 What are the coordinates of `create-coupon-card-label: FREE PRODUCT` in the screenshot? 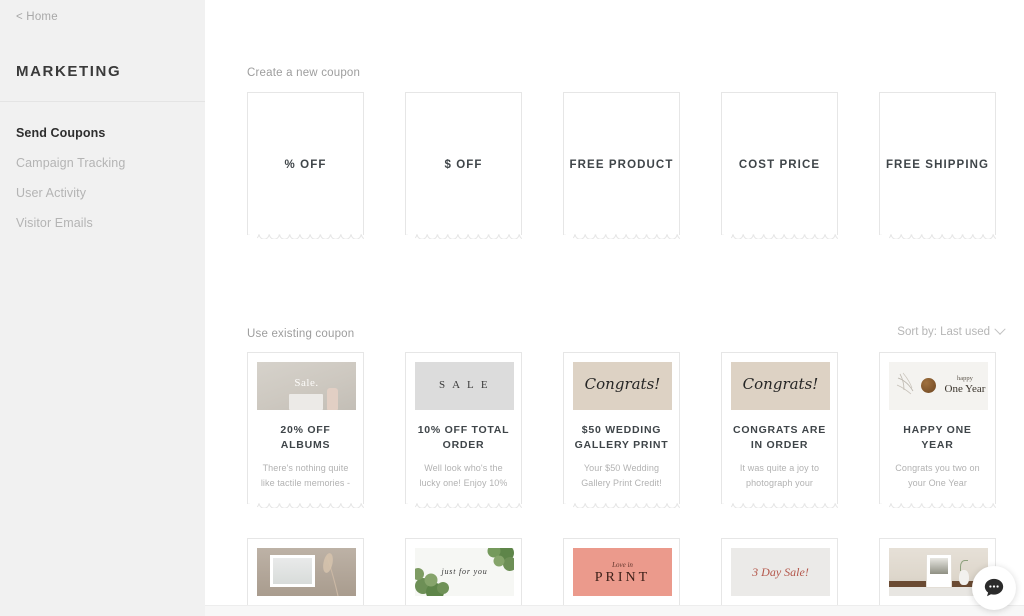 It's located at (621, 165).